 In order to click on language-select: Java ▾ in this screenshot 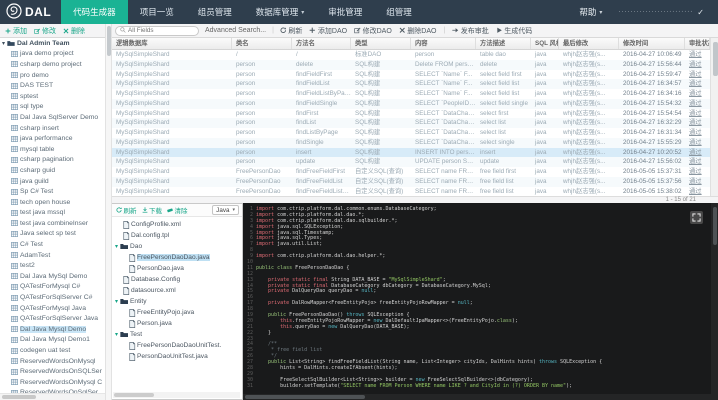, I will do `click(225, 210)`.